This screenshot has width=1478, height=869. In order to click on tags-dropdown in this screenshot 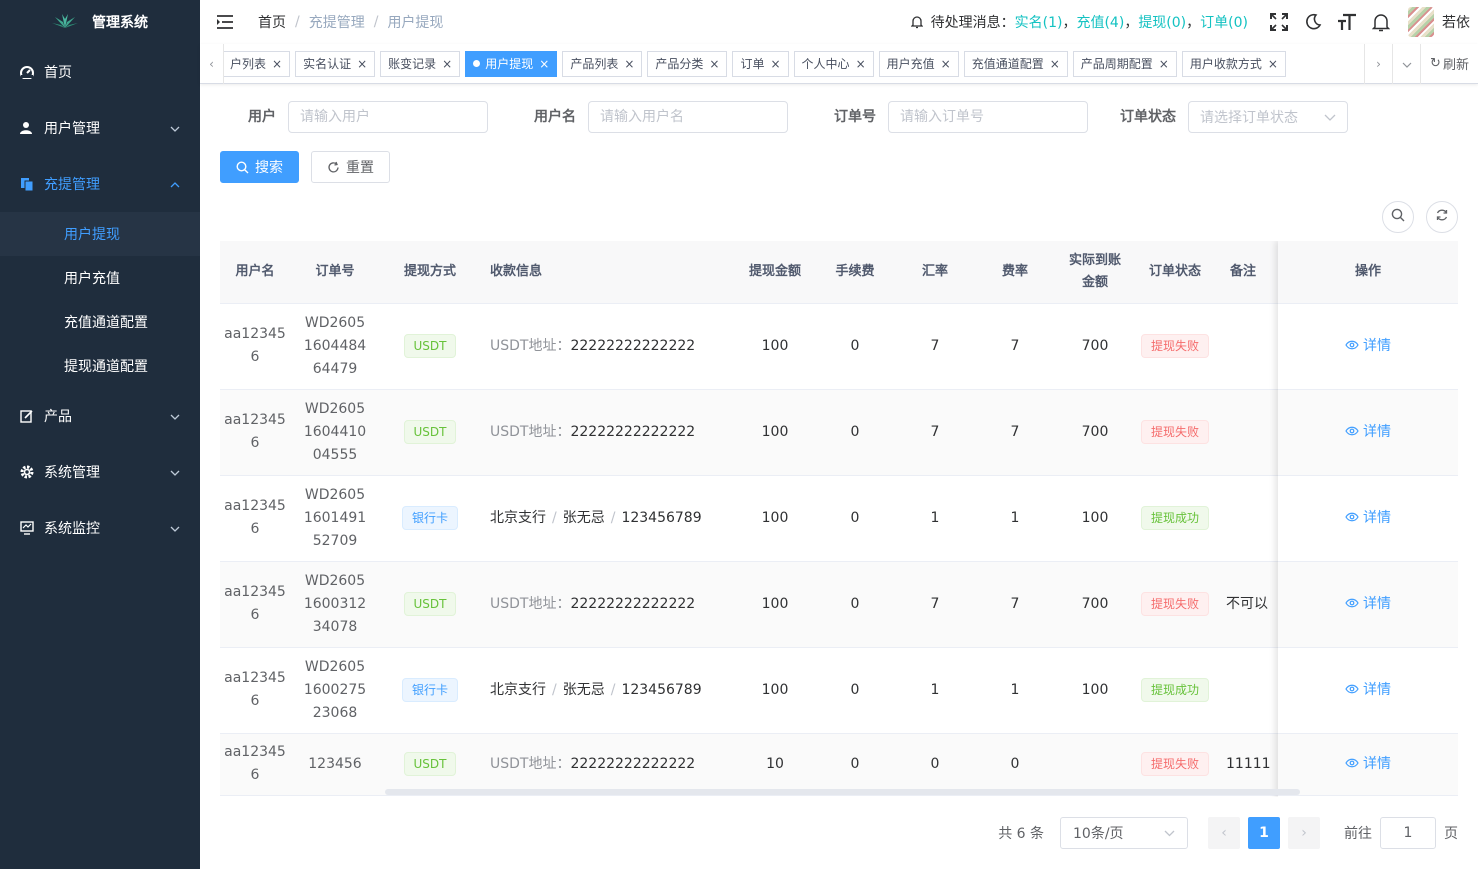, I will do `click(1406, 63)`.